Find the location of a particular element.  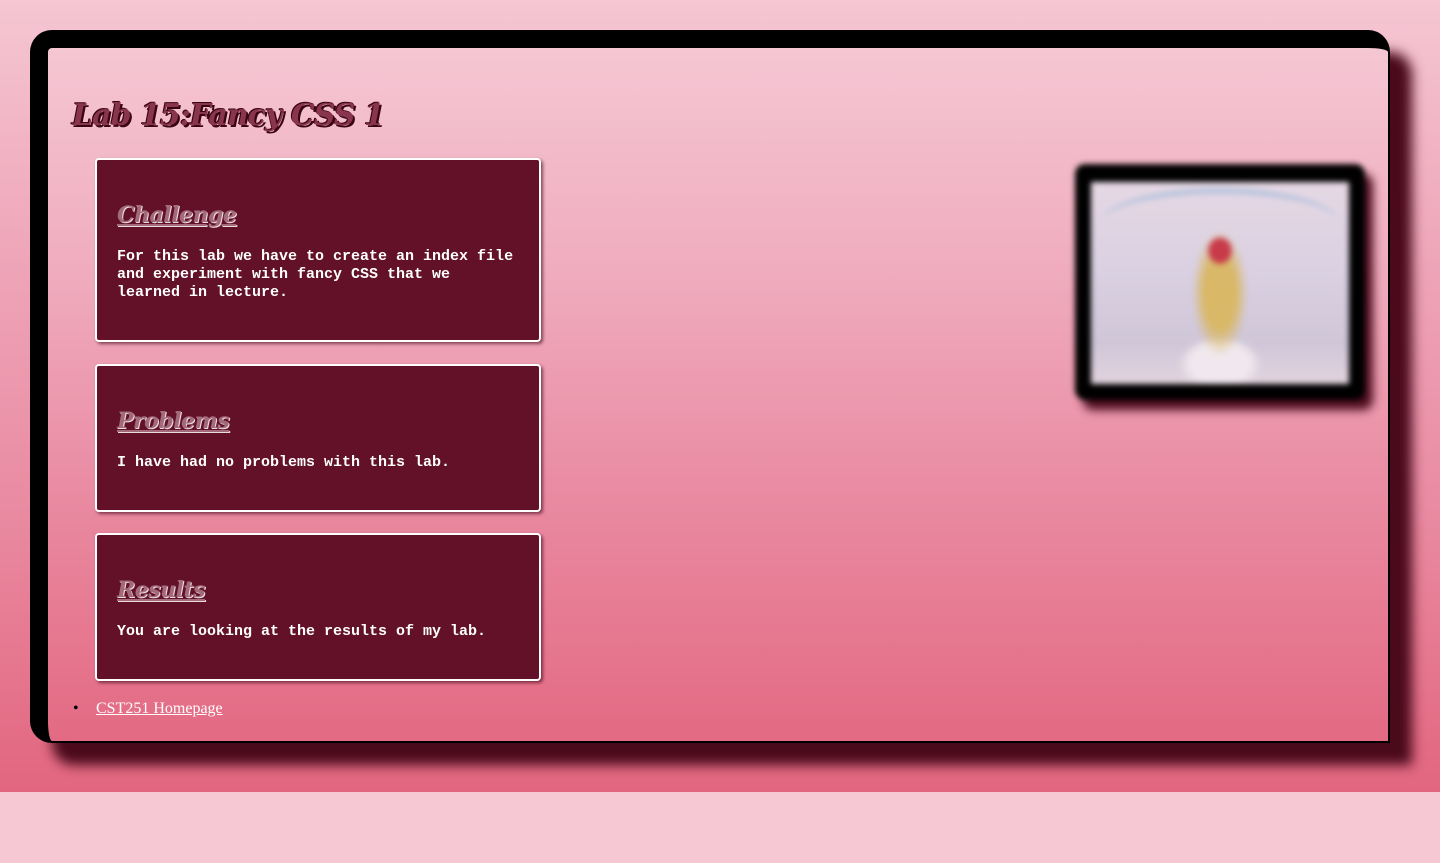

photo-frame is located at coordinates (1220, 282).